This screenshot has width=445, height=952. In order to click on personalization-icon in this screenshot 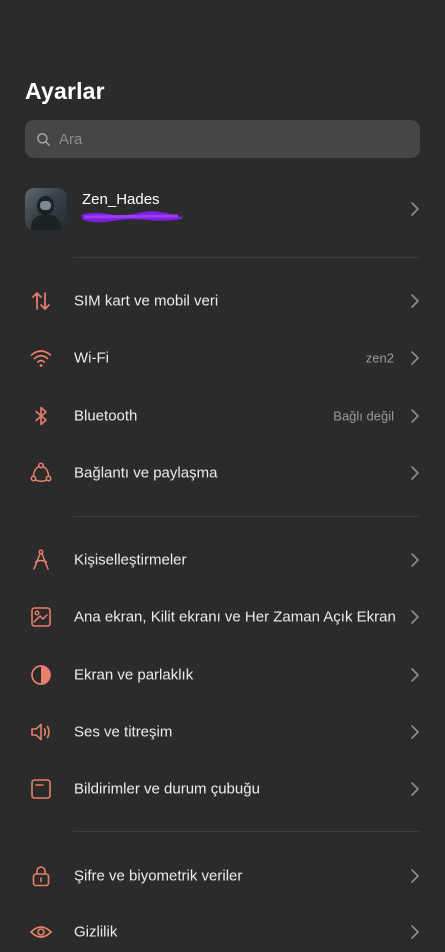, I will do `click(41, 559)`.